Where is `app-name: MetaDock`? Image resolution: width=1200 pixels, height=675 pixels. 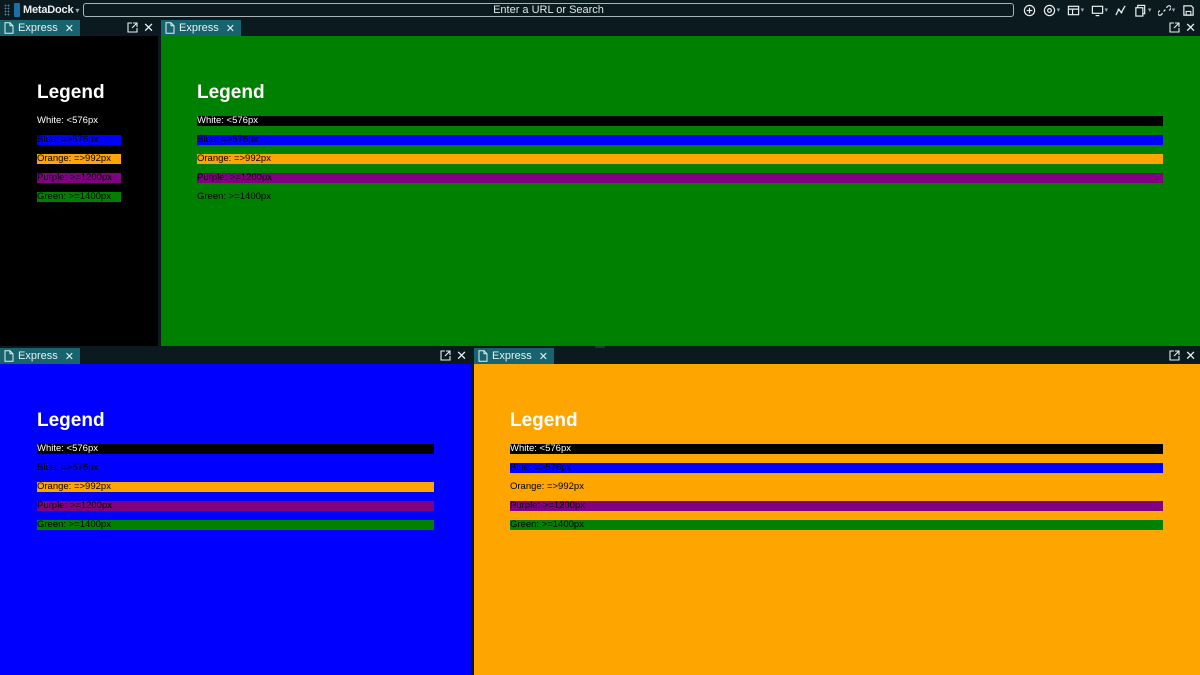 app-name: MetaDock is located at coordinates (48, 10).